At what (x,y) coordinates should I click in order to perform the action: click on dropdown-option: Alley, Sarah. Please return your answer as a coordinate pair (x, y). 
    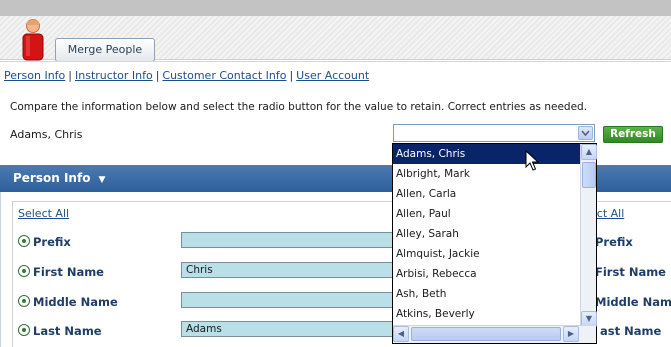
    Looking at the image, I should click on (486, 234).